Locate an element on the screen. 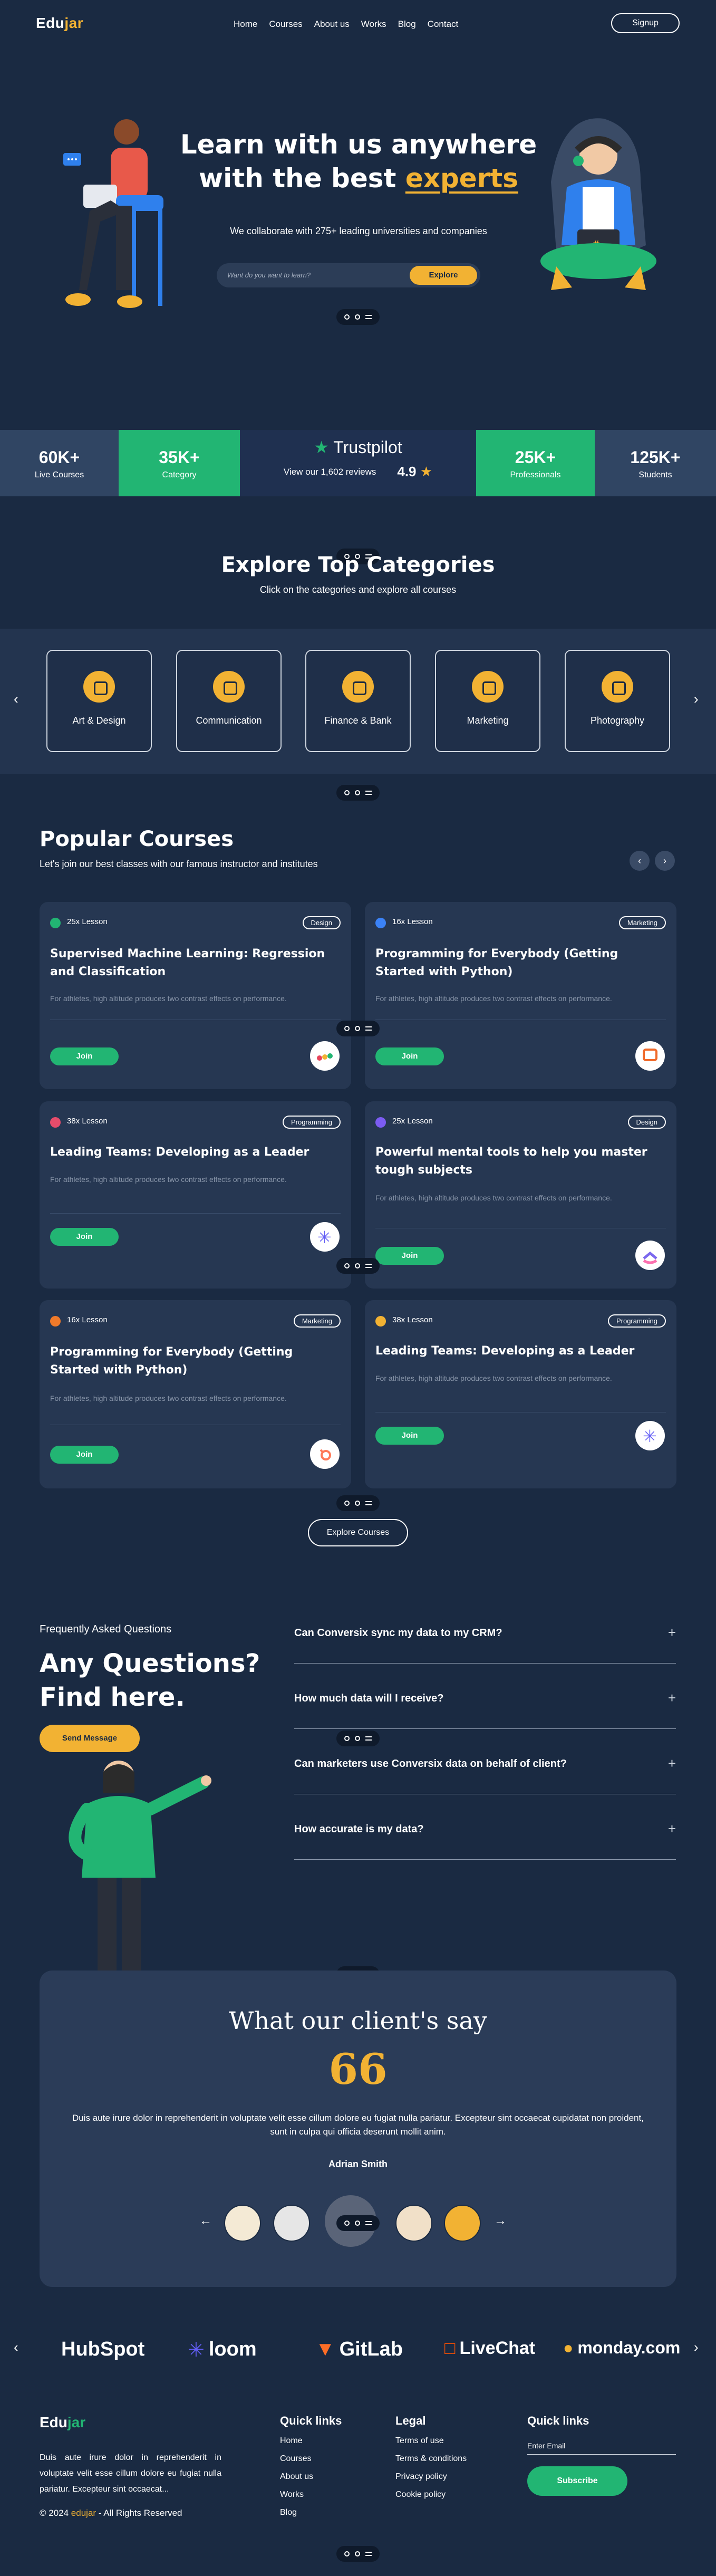  loom-logo-icon: ✳ is located at coordinates (650, 1436).